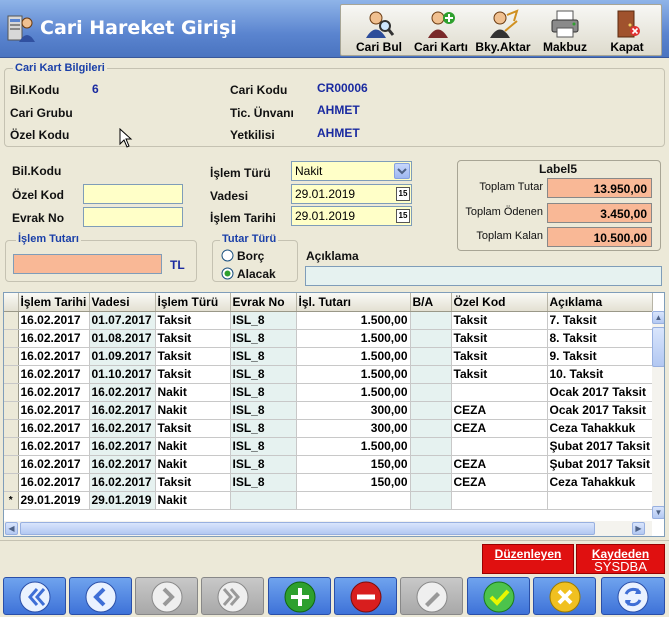 The height and width of the screenshot is (617, 669). I want to click on kapat-button: Kapat, so click(627, 31).